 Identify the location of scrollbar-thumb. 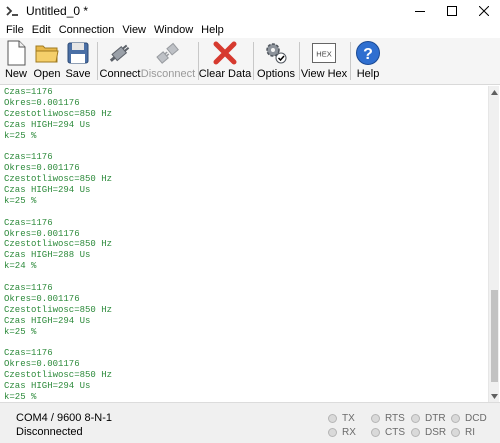
(494, 336).